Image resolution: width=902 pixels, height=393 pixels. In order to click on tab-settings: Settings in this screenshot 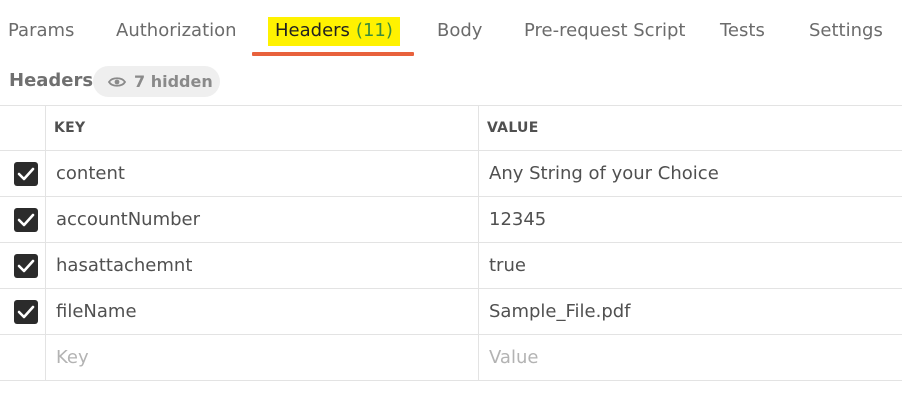, I will do `click(846, 34)`.